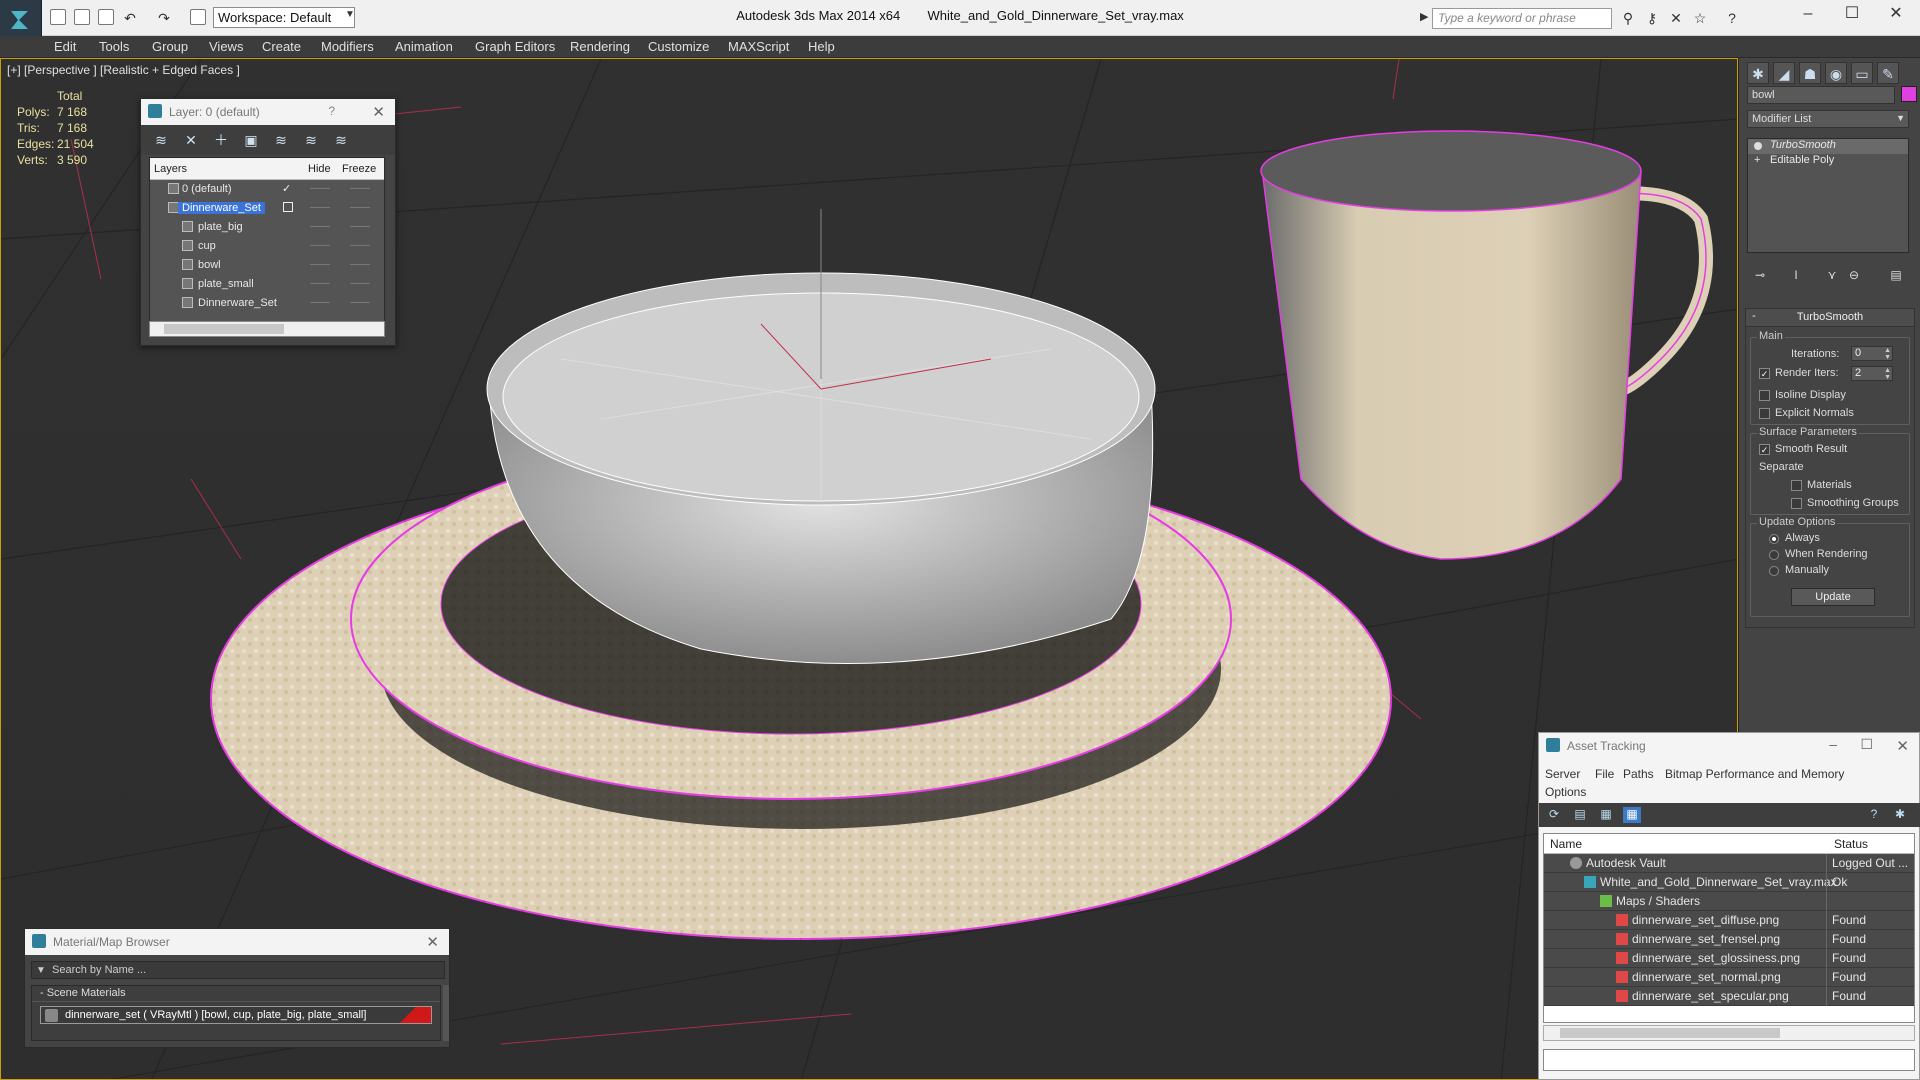  Describe the element at coordinates (267, 189) in the screenshot. I see `layer-row-default: 0 (default) ✓ —— ——` at that location.